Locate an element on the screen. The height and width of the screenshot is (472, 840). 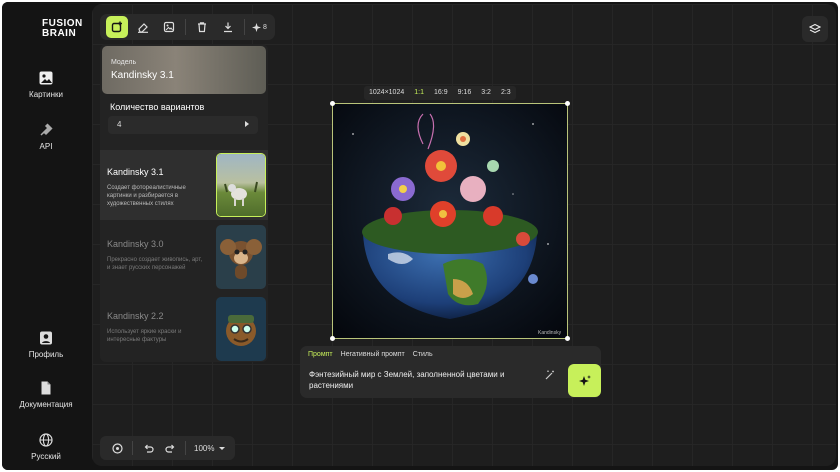
sidebar-item-label: Документация is located at coordinates (46, 404).